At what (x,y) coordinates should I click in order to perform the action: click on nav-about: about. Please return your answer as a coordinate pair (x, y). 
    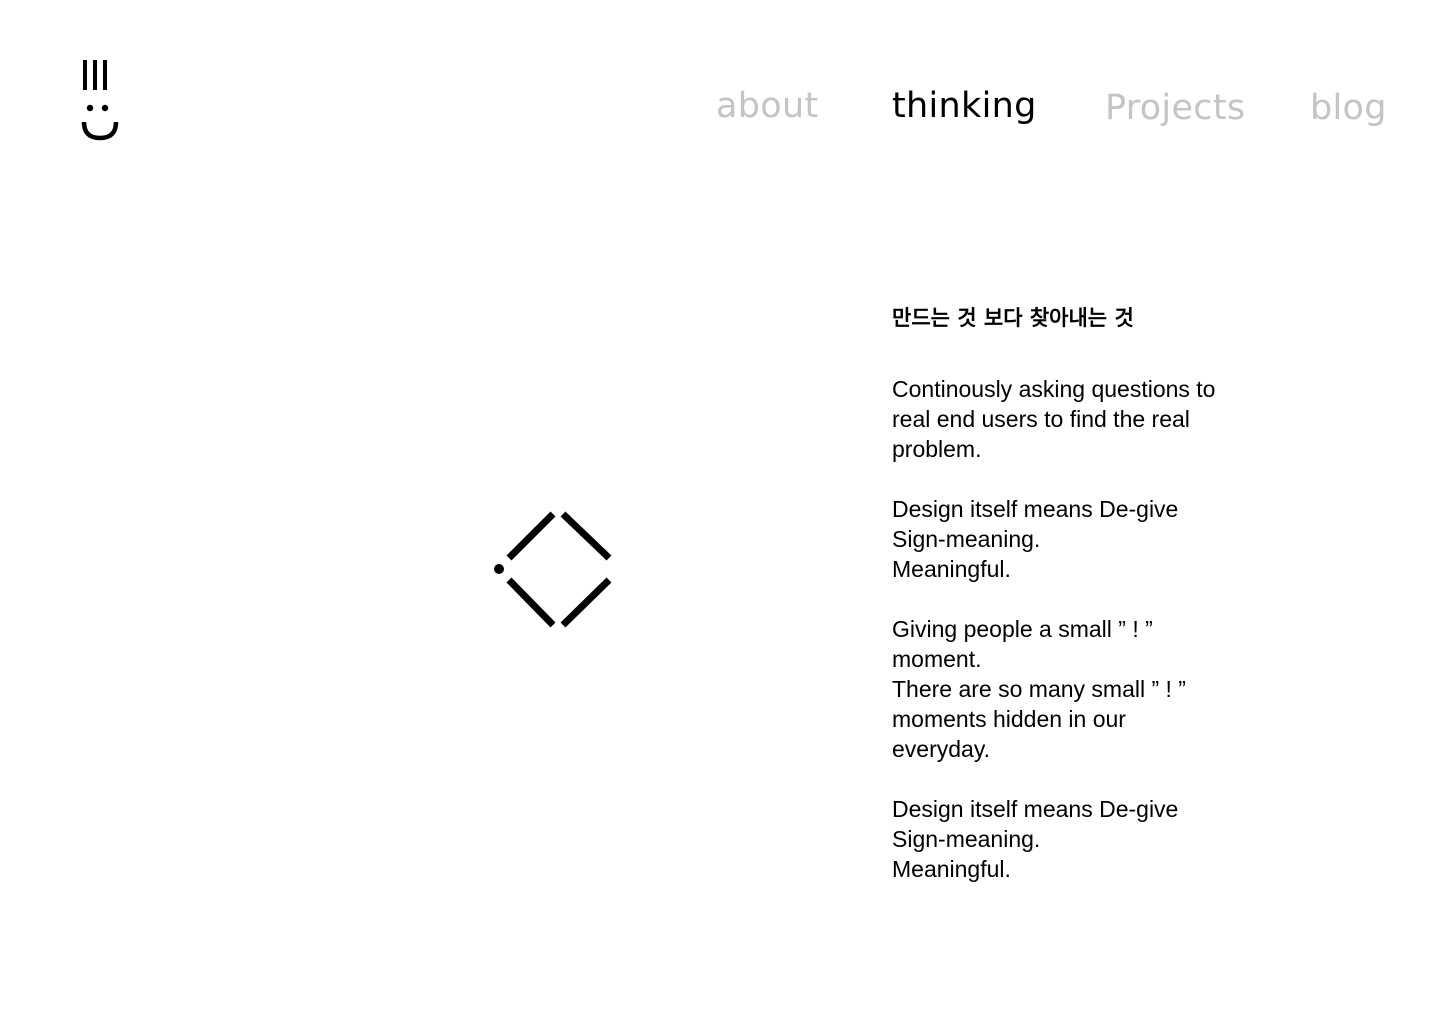
    Looking at the image, I should click on (767, 106).